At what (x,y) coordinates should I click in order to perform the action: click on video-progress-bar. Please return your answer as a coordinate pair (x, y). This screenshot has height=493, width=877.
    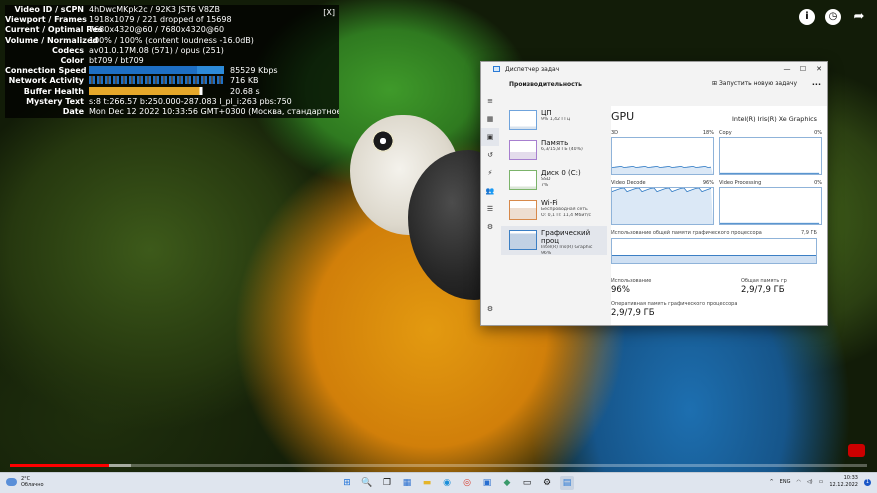
    Looking at the image, I should click on (438, 465).